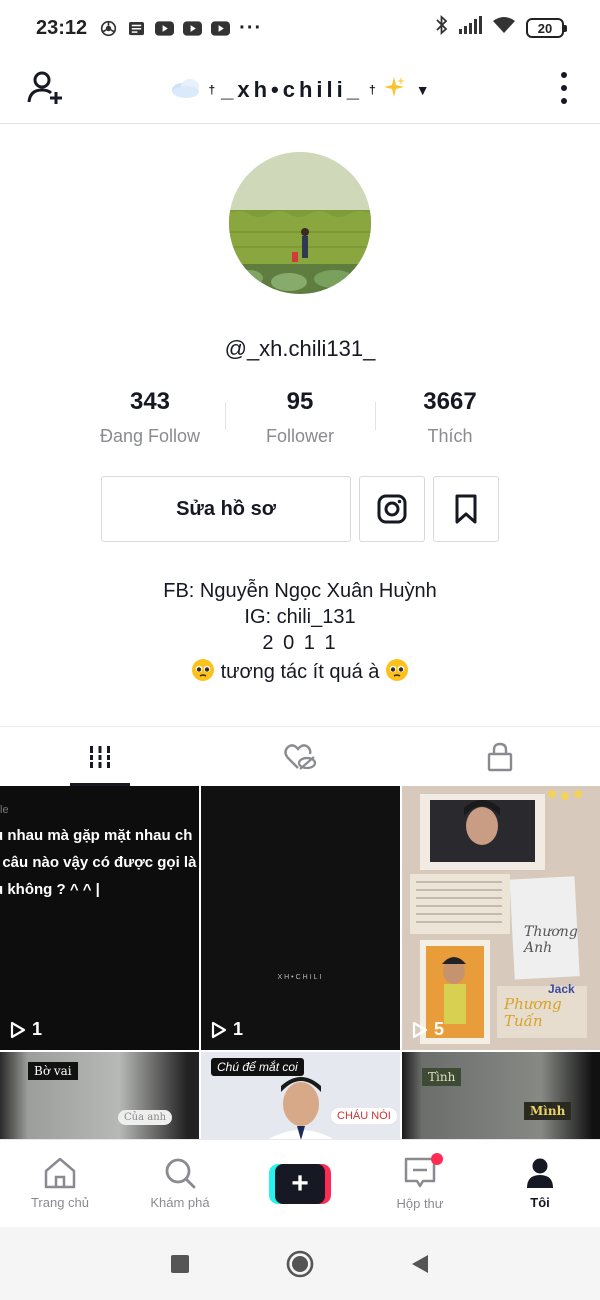 Image resolution: width=600 pixels, height=1300 pixels. What do you see at coordinates (504, 28) in the screenshot?
I see `wifi-icon` at bounding box center [504, 28].